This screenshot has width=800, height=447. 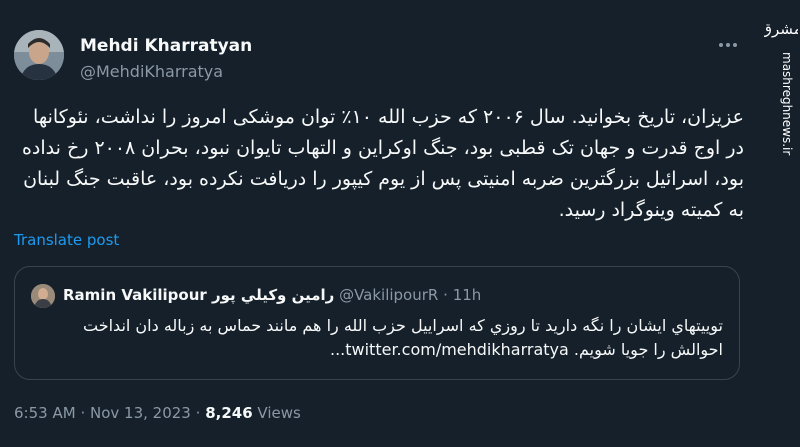 What do you see at coordinates (166, 46) in the screenshot?
I see `author-name: Mehdi Kharratyan` at bounding box center [166, 46].